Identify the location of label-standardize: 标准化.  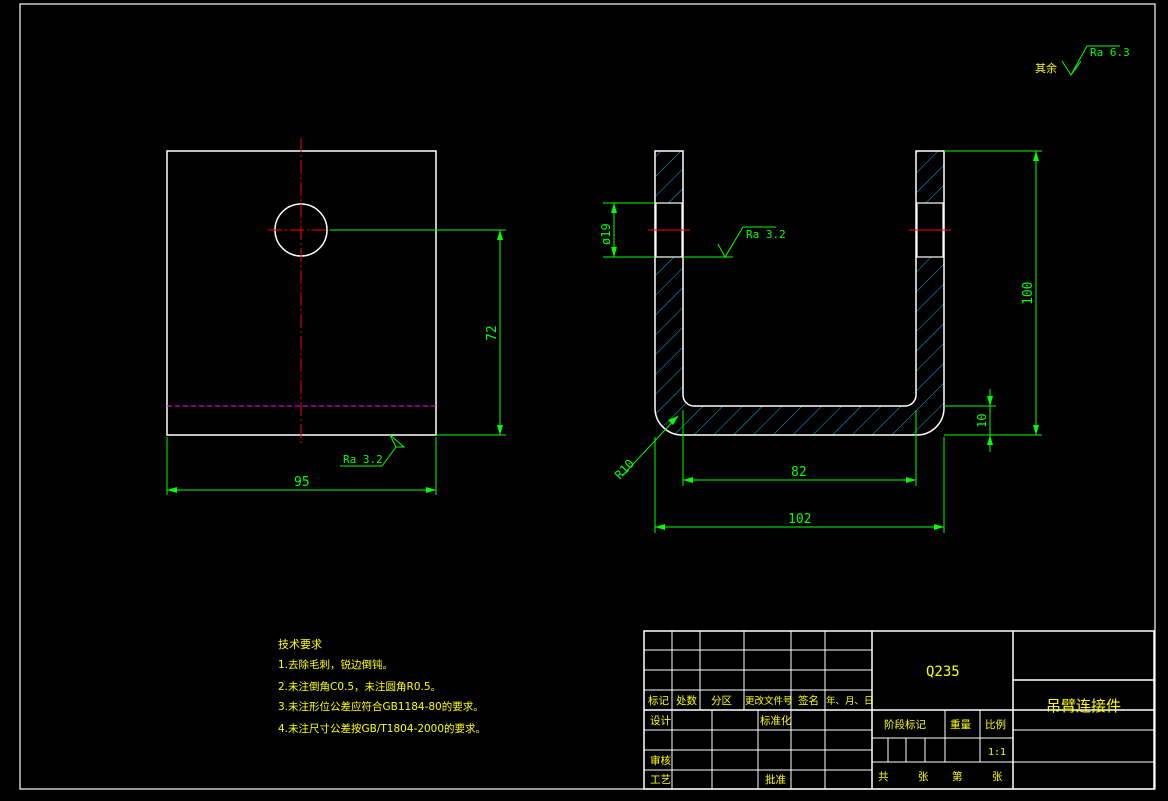
(776, 720).